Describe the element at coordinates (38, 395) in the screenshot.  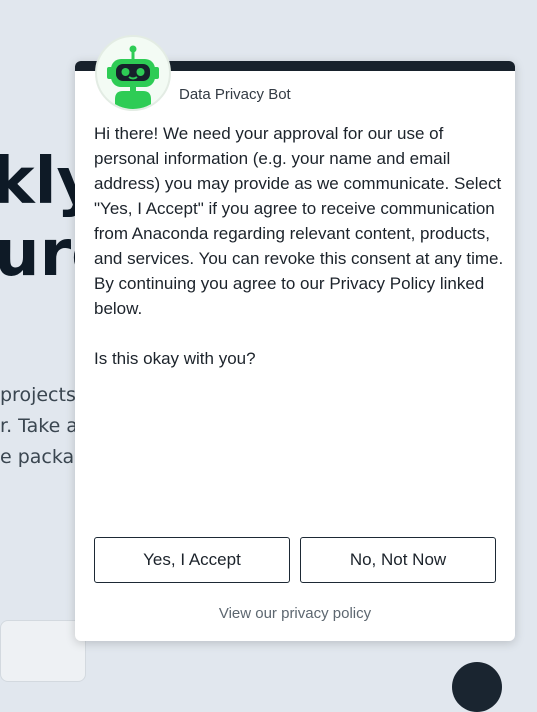
I see `background-paragraph-line-1: projects` at that location.